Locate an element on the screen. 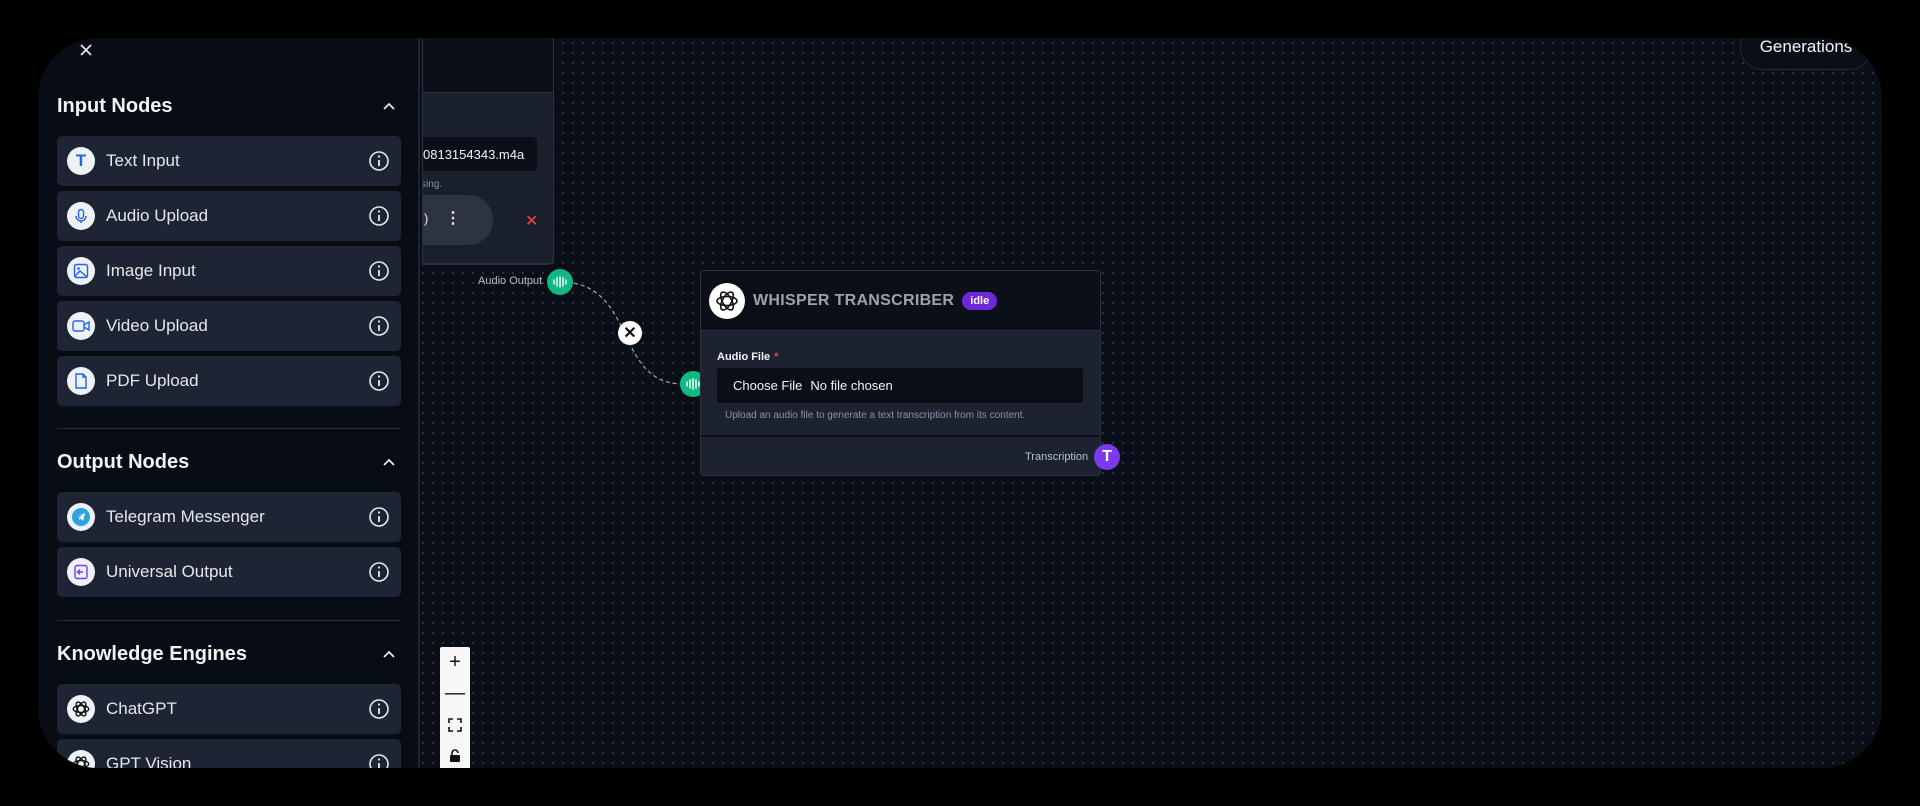  section-title: Output Nodes is located at coordinates (123, 461).